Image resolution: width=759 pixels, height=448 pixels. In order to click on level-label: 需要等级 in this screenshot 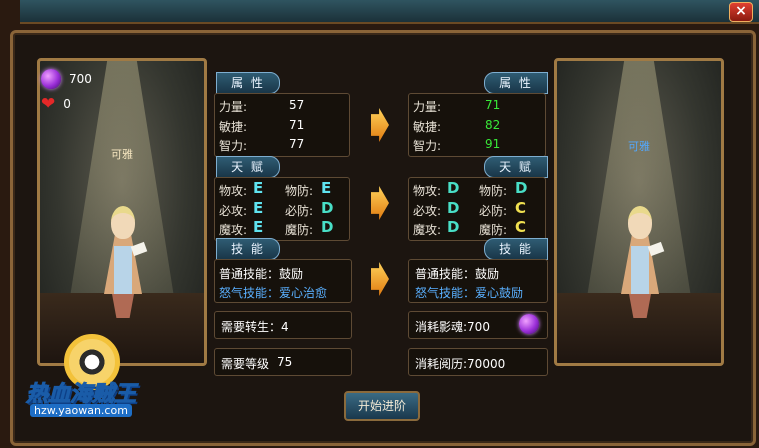, I will do `click(245, 364)`.